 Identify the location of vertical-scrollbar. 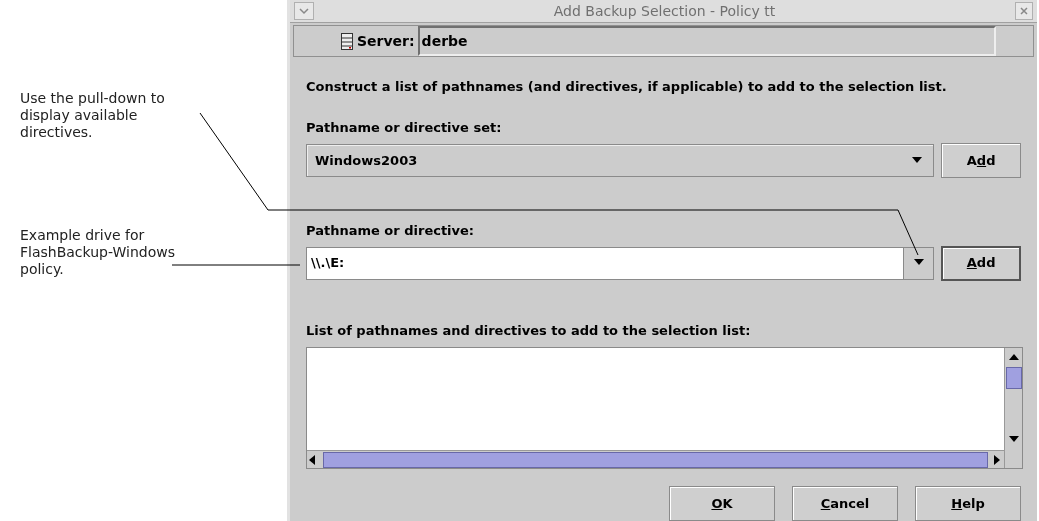
(1013, 408).